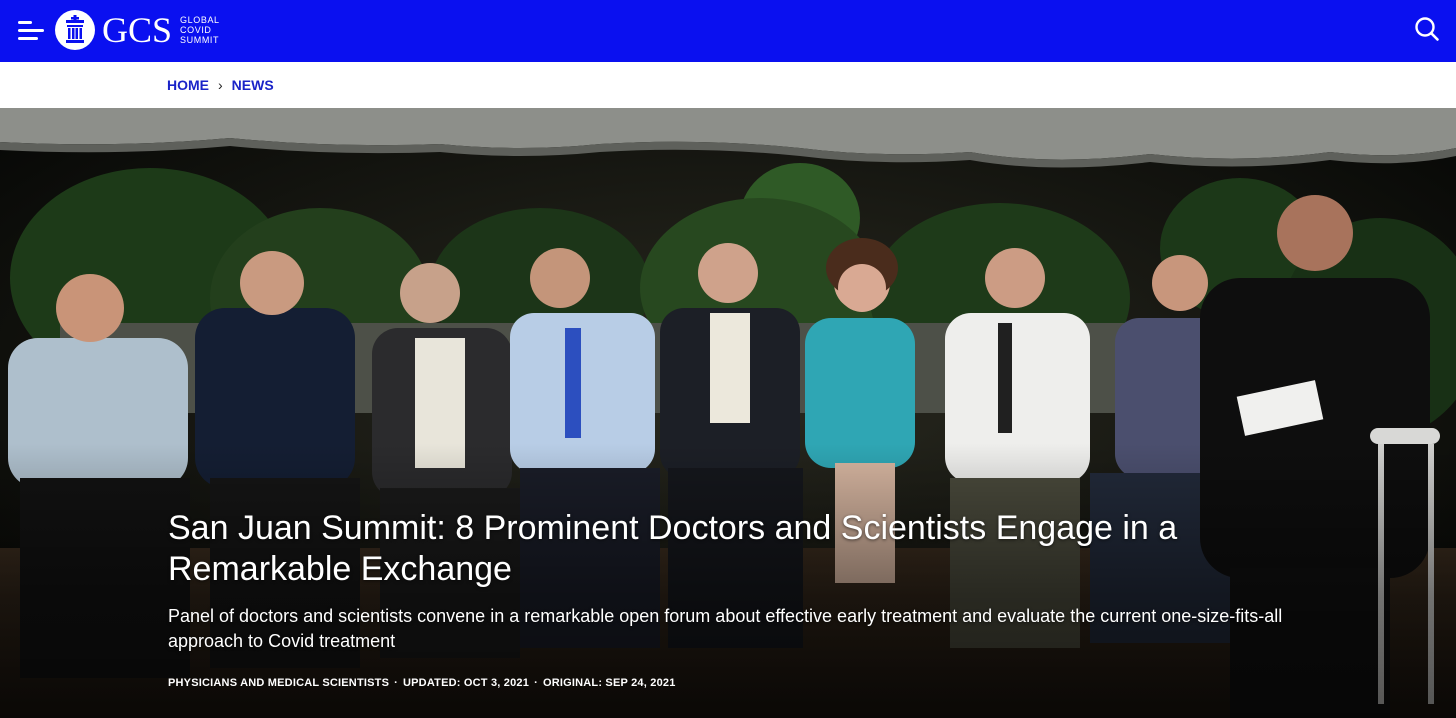  Describe the element at coordinates (466, 683) in the screenshot. I see `article-updated-date: UPDATED: OCT 3, 2021` at that location.